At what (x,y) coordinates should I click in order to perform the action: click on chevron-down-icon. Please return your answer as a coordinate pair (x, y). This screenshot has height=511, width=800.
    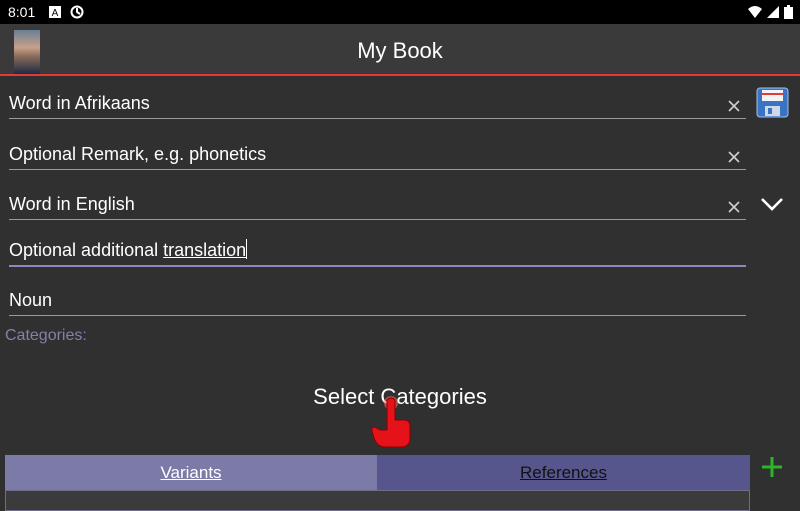
    Looking at the image, I should click on (772, 204).